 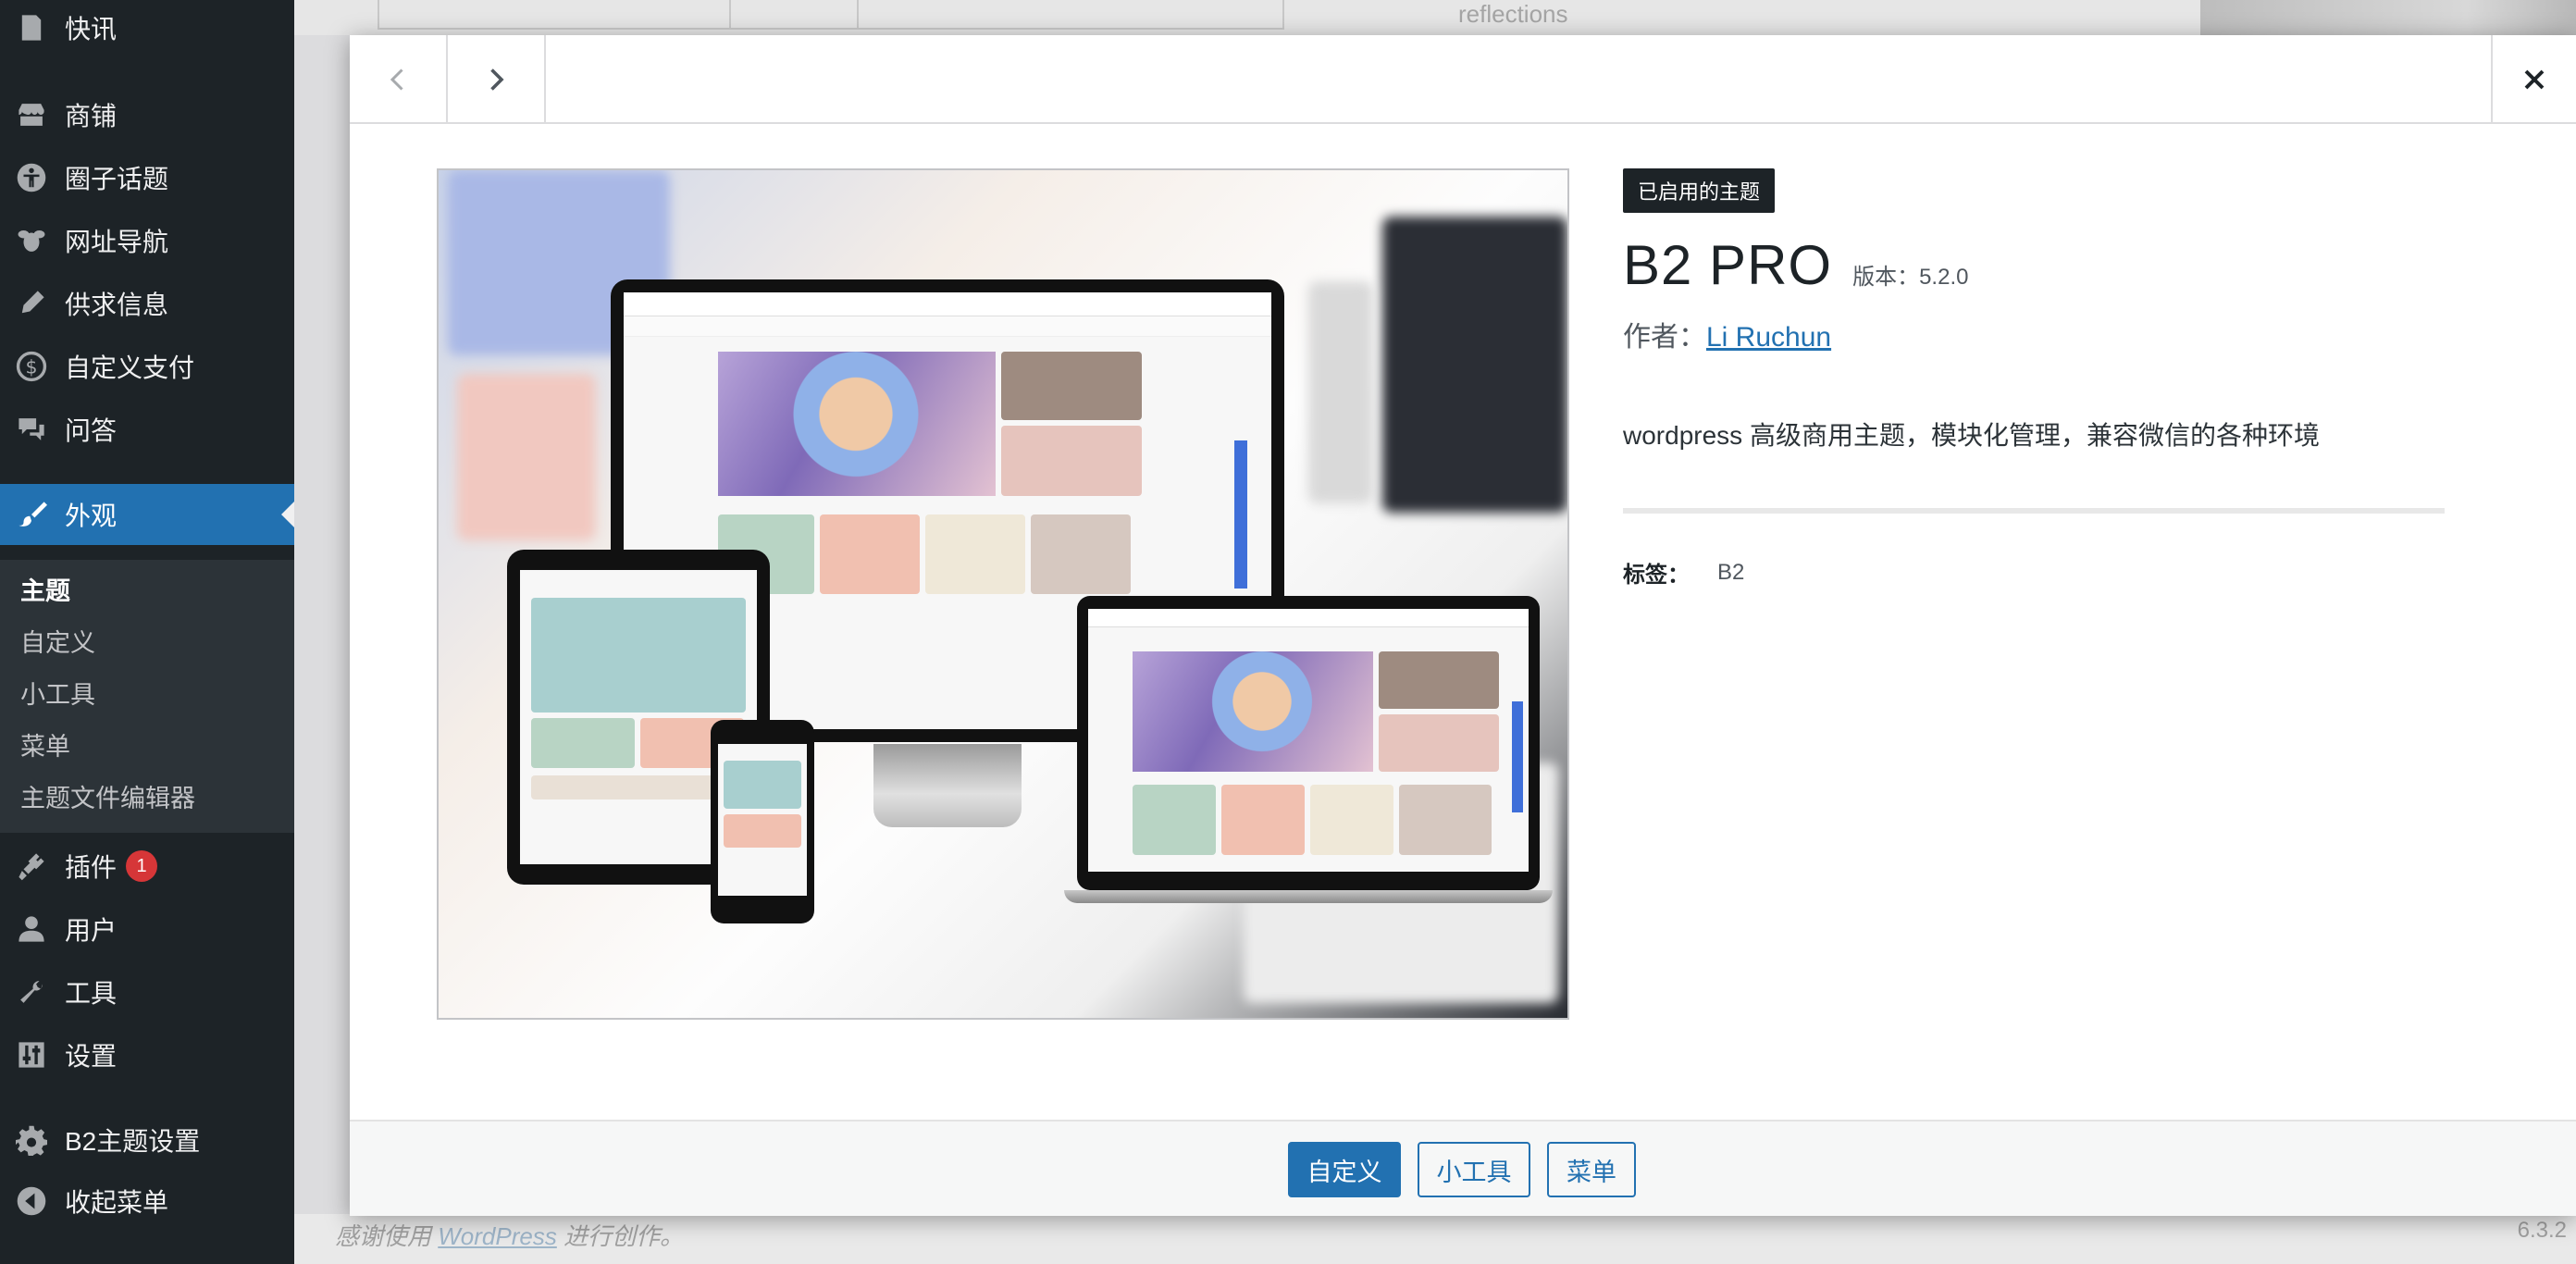 What do you see at coordinates (91, 29) in the screenshot?
I see `sidebar-item-label: 快讯` at bounding box center [91, 29].